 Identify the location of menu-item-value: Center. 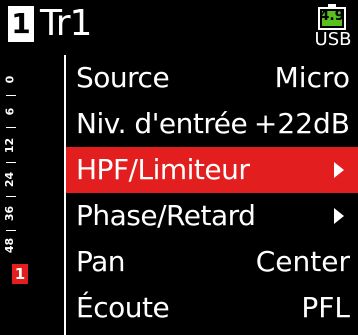
(302, 261).